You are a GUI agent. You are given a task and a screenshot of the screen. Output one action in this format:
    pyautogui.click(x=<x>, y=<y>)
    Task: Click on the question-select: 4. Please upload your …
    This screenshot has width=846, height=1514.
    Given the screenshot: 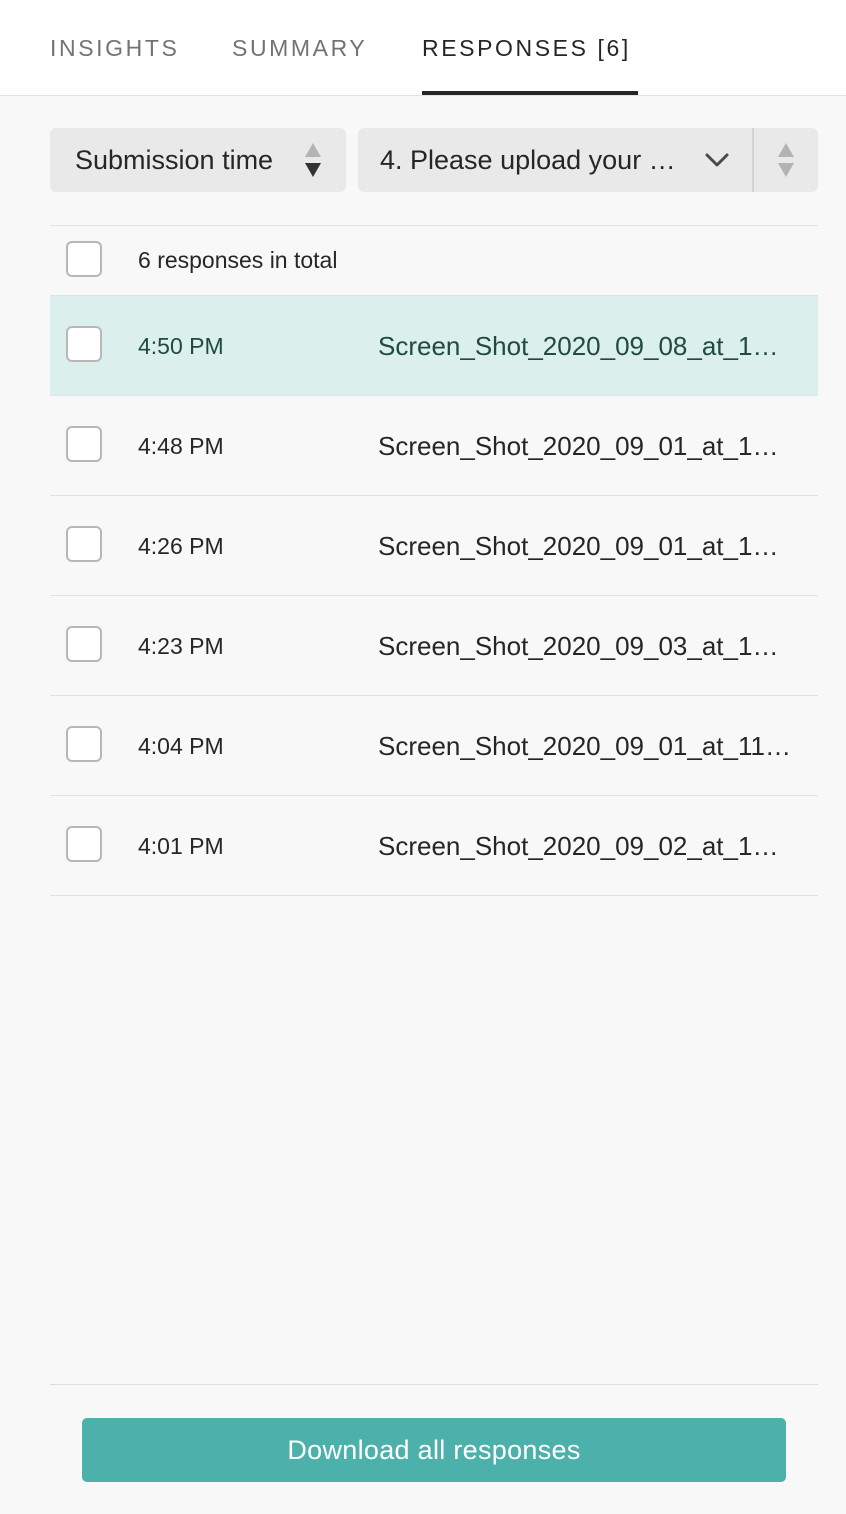 What is the action you would take?
    pyautogui.click(x=588, y=160)
    